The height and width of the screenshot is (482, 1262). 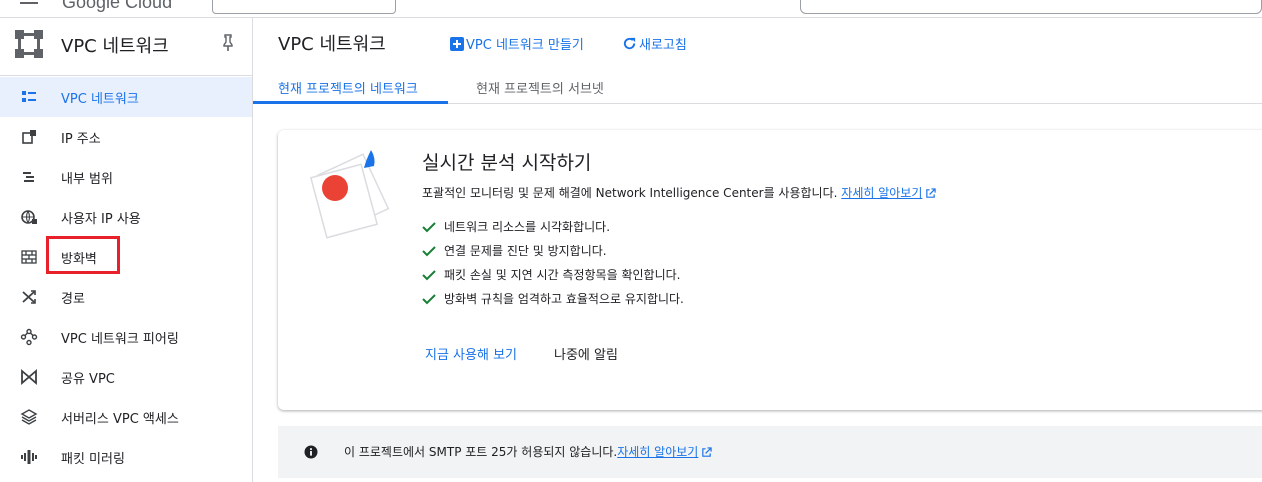 I want to click on analysis-illustration, so click(x=349, y=194).